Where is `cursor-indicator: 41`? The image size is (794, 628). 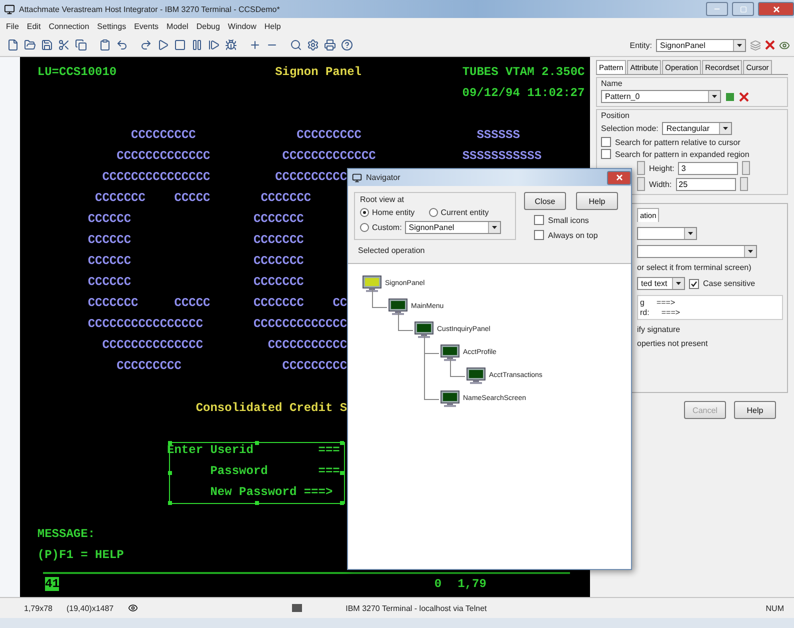
cursor-indicator: 41 is located at coordinates (52, 584).